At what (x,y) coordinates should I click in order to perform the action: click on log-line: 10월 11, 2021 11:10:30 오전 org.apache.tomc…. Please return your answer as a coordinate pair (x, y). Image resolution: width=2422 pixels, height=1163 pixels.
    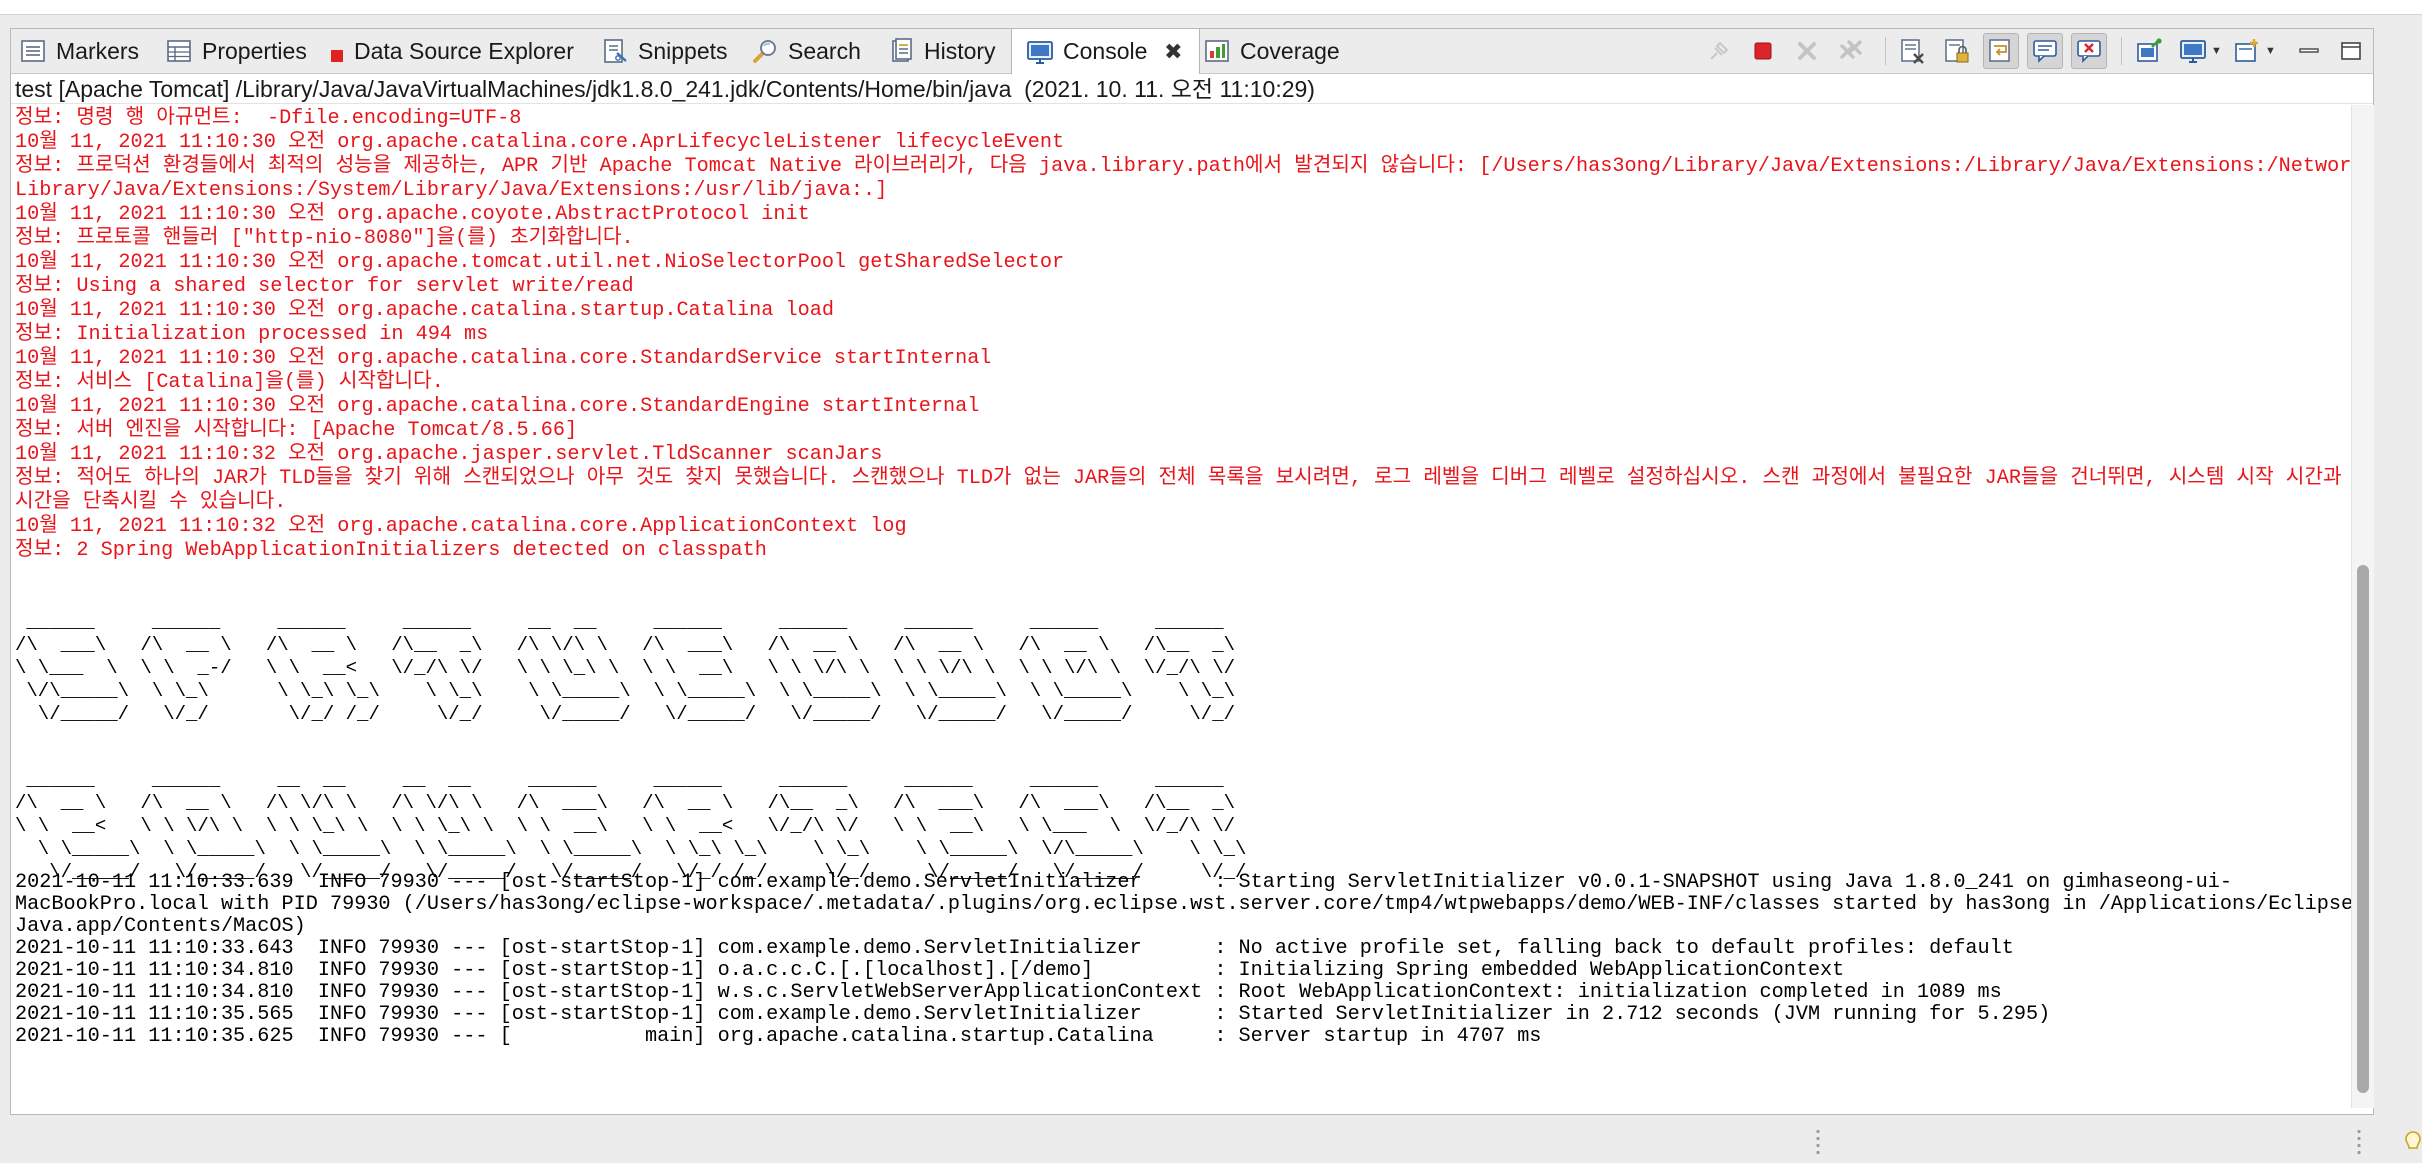
    Looking at the image, I should click on (540, 262).